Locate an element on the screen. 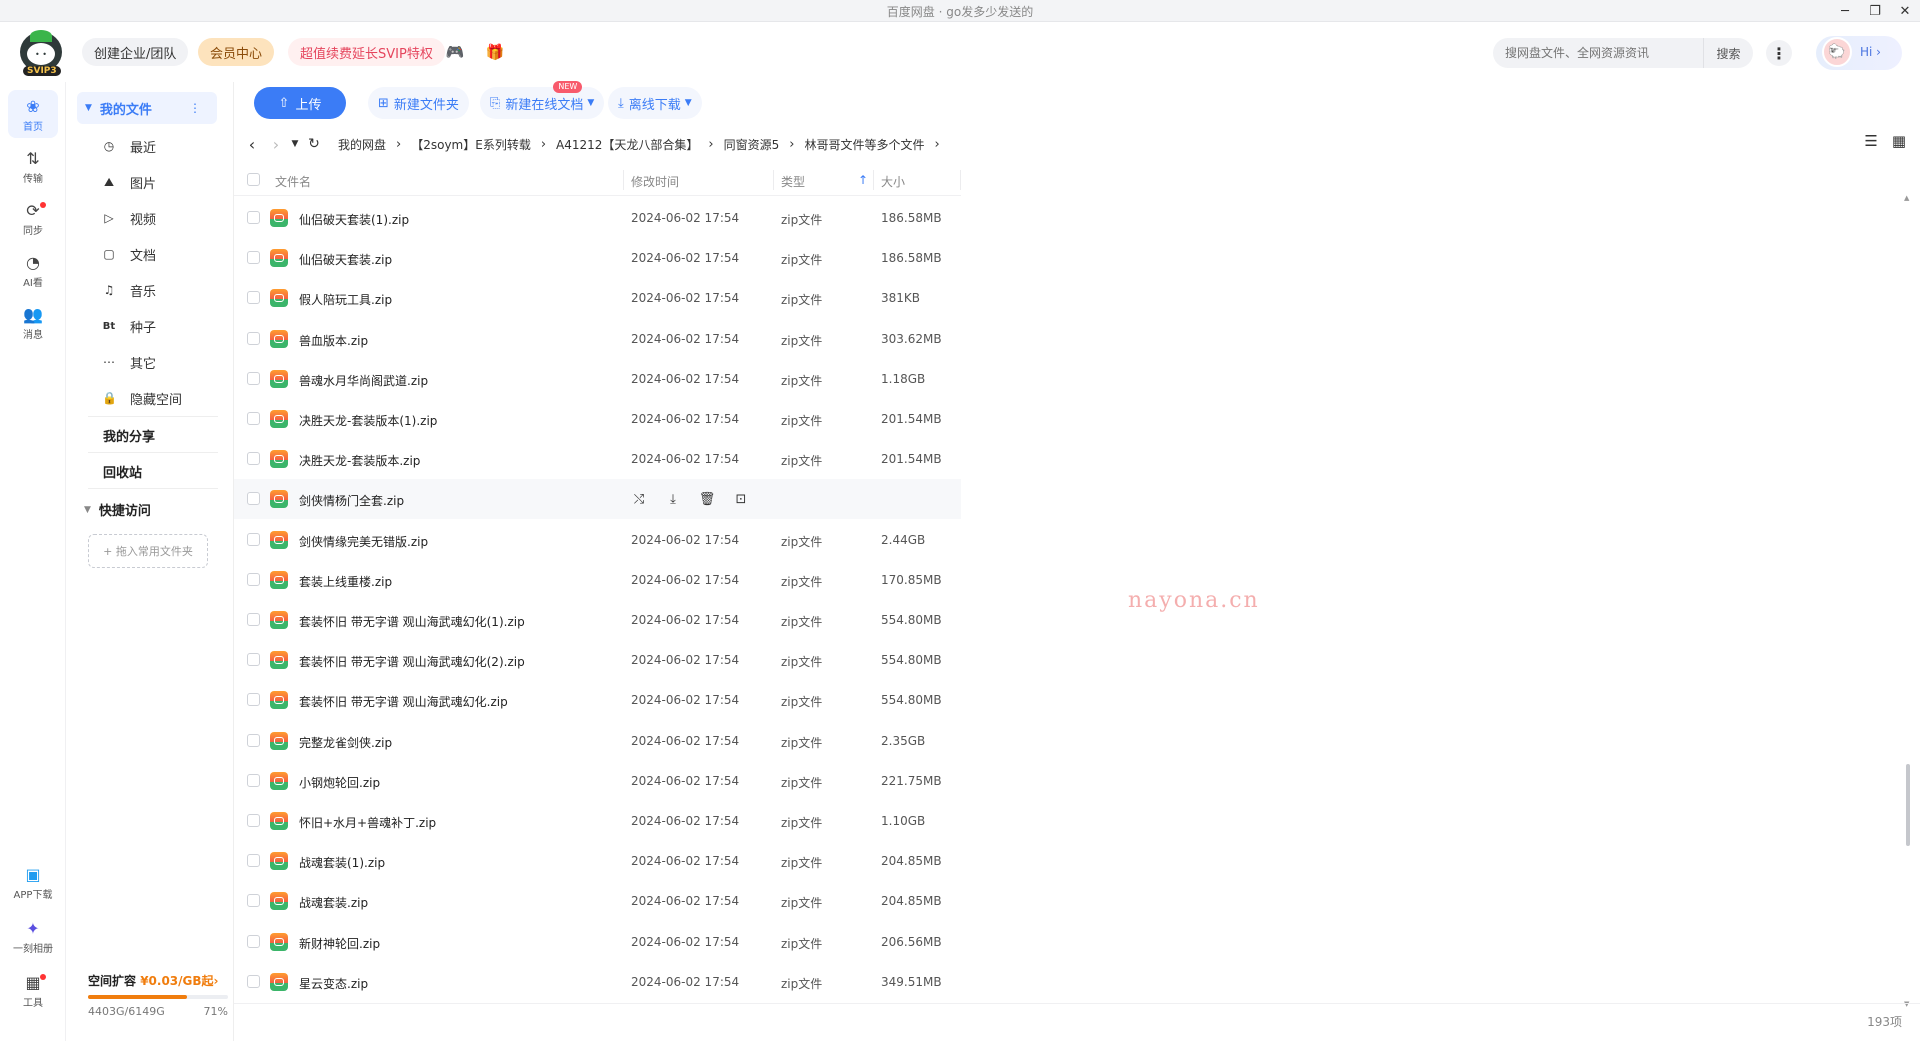 Image resolution: width=1920 pixels, height=1041 pixels. table-row: 仙侣破天套装.zip 2024-06-02 17:54 zip文件 186.58MB is located at coordinates (597, 258).